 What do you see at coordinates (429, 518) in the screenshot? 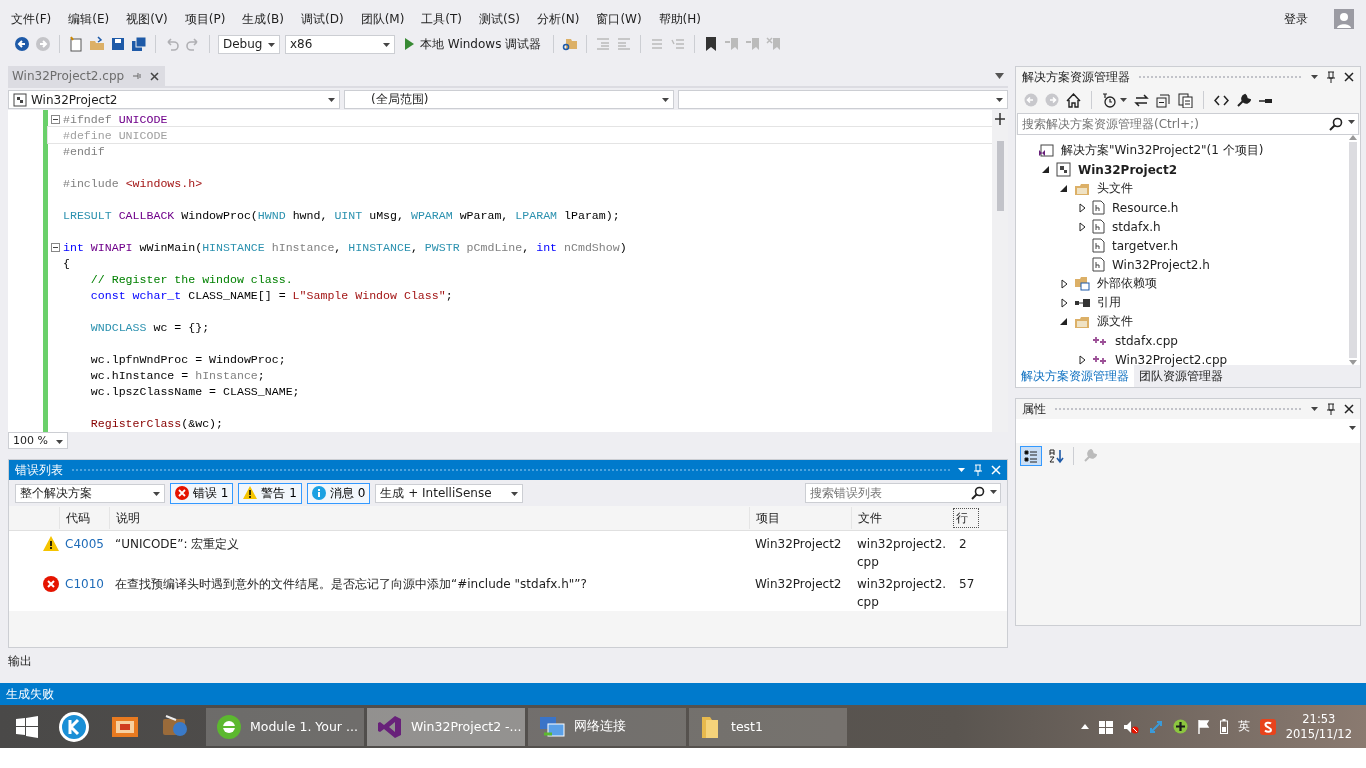
I see `column-header: 说明` at bounding box center [429, 518].